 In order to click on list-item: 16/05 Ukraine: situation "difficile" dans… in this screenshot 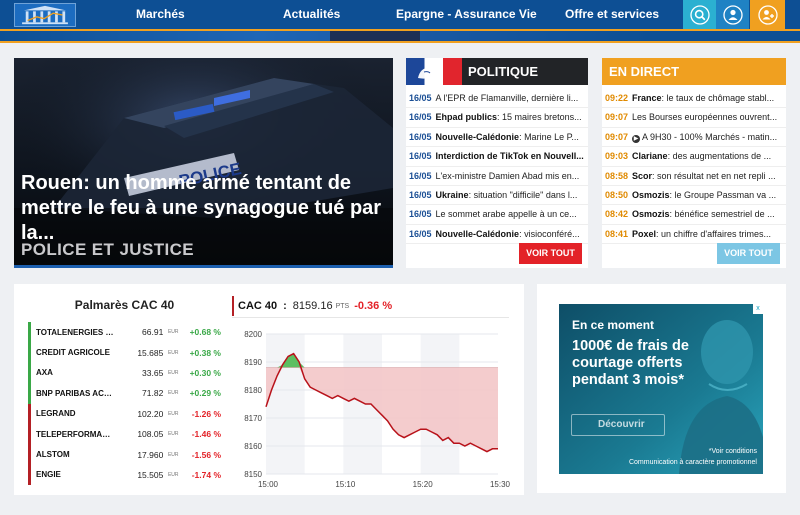, I will do `click(497, 196)`.